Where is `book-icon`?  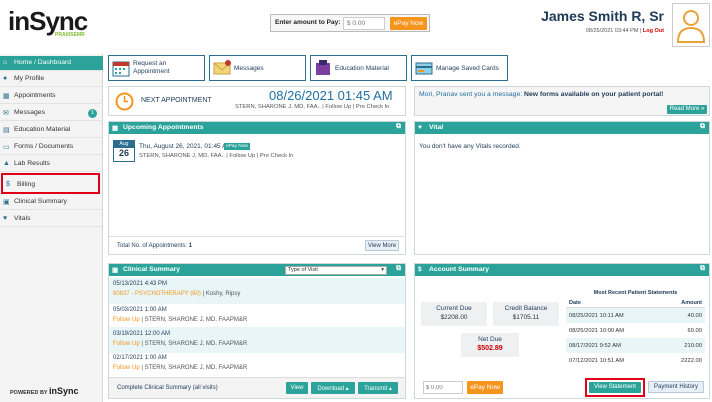 book-icon is located at coordinates (323, 67).